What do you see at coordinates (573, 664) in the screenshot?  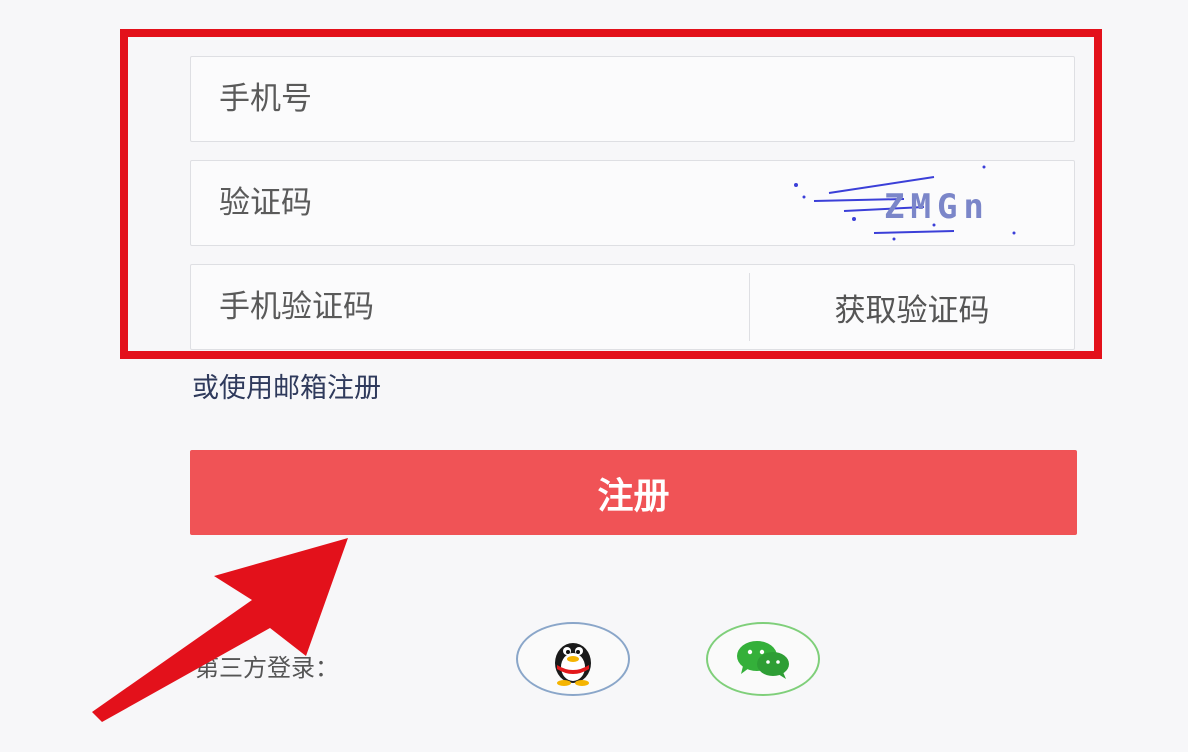 I see `qq-penguin-icon` at bounding box center [573, 664].